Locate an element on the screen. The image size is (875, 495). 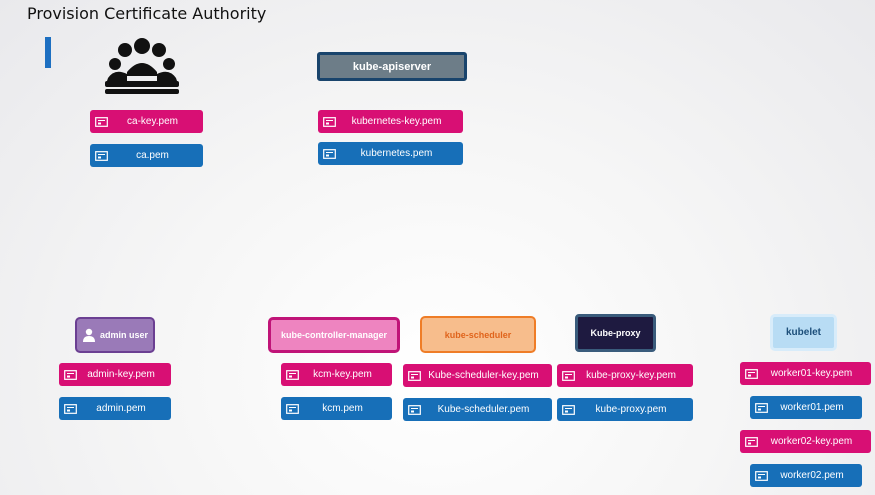
node-label: kube-controller-manager is located at coordinates (334, 335).